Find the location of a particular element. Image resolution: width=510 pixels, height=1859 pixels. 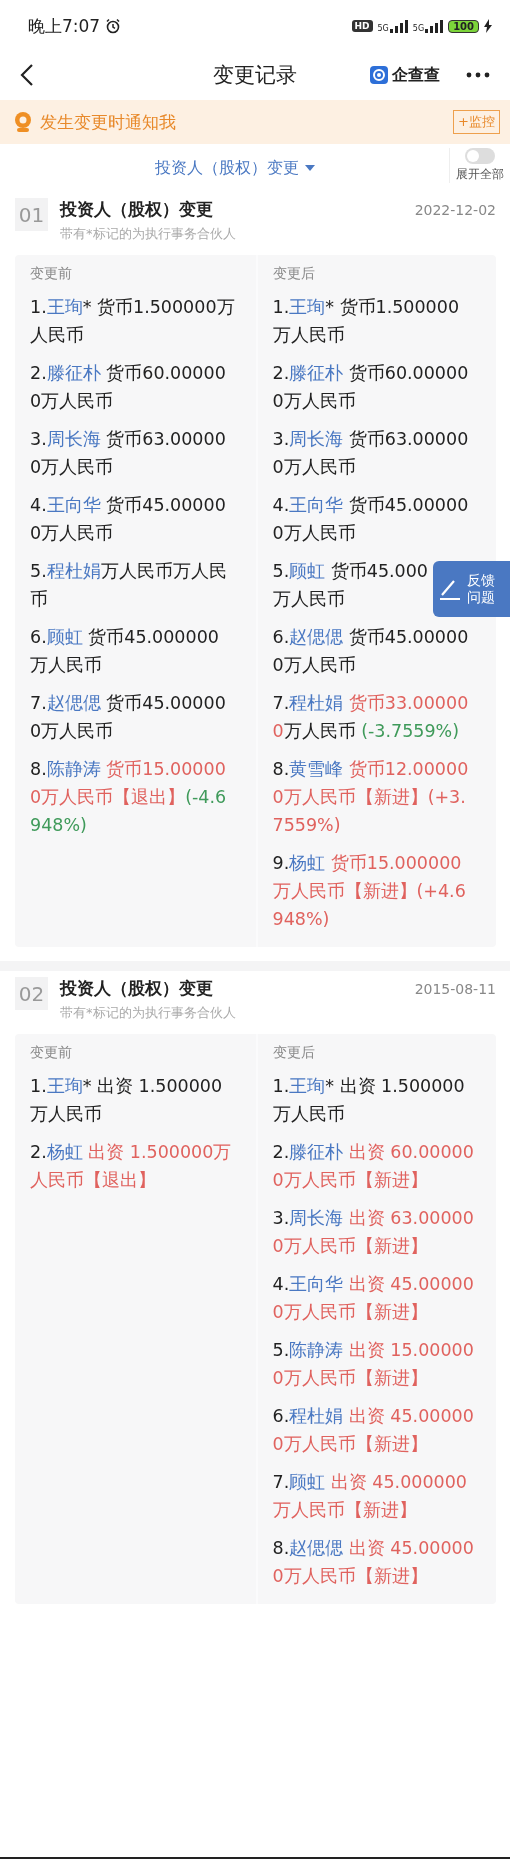

shareholder-entry: 8.赵偲偲 出资 45.000000万人民币【新进】 is located at coordinates (373, 1562).